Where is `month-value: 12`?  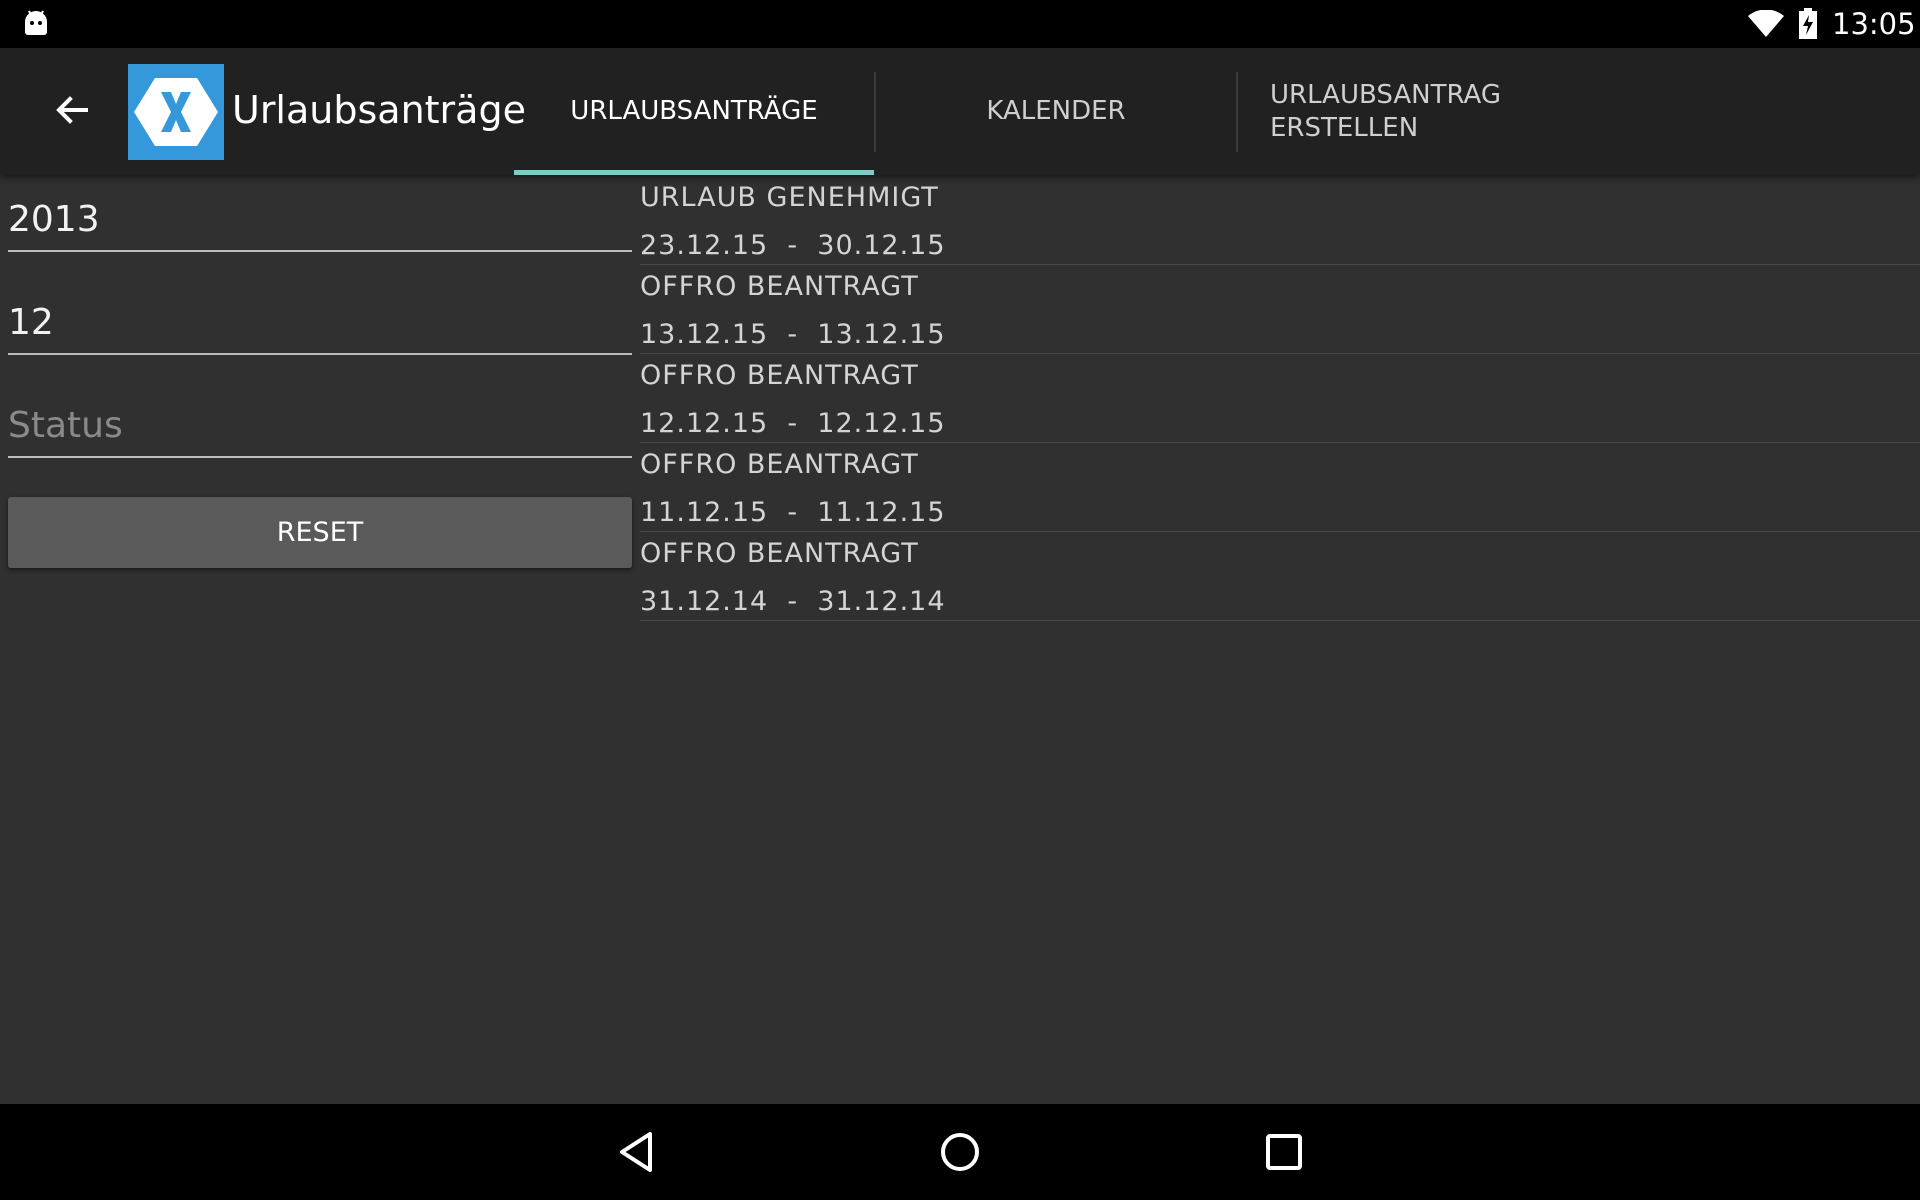
month-value: 12 is located at coordinates (31, 322).